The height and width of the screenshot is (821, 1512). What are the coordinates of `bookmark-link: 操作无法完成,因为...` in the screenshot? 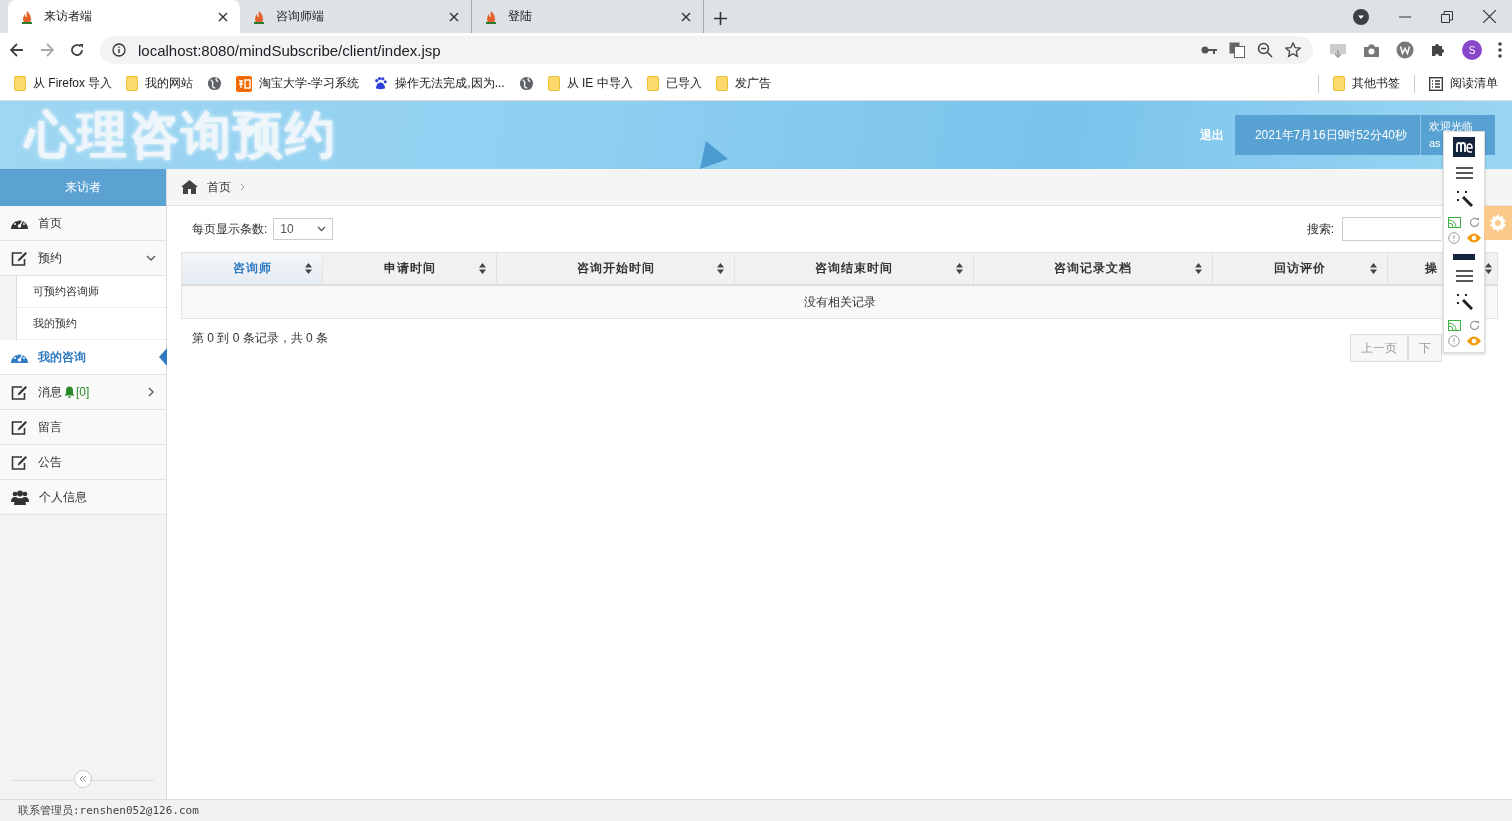 It's located at (450, 83).